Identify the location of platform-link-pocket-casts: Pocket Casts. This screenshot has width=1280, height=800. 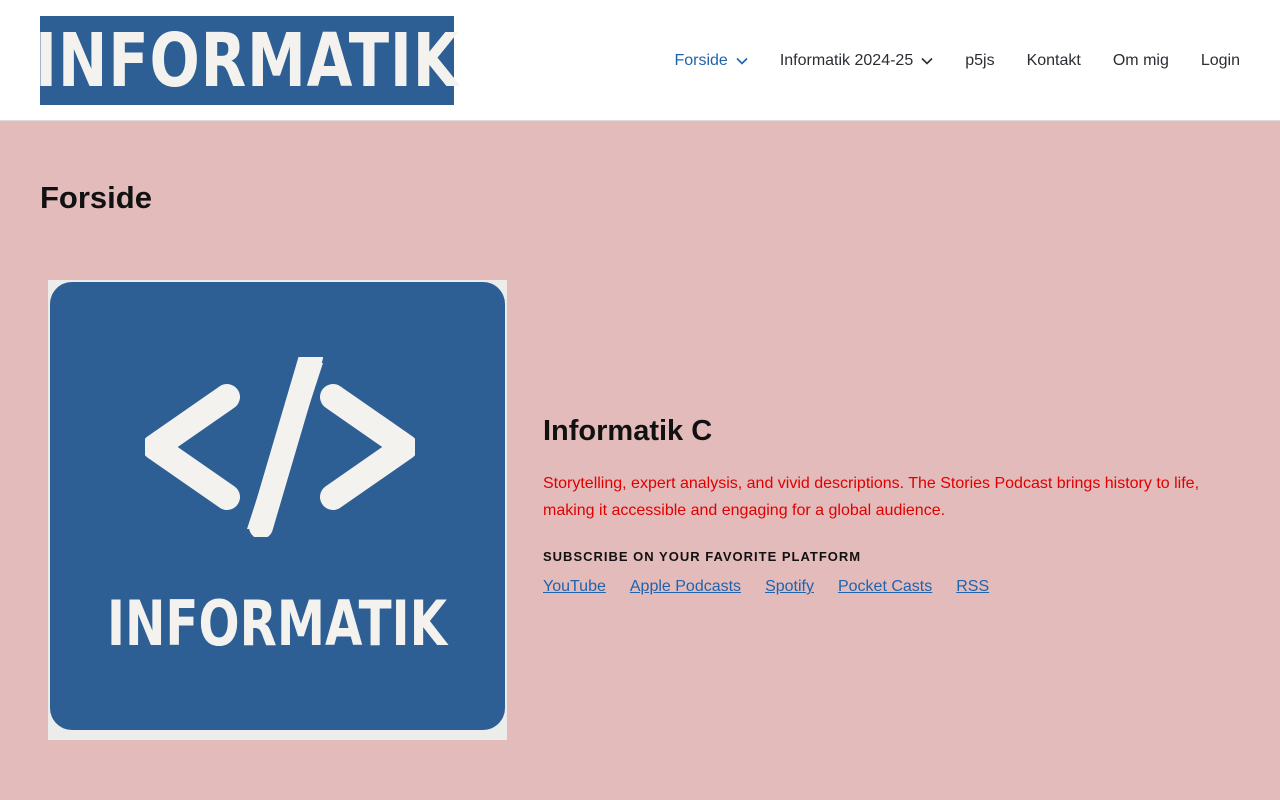
(885, 587).